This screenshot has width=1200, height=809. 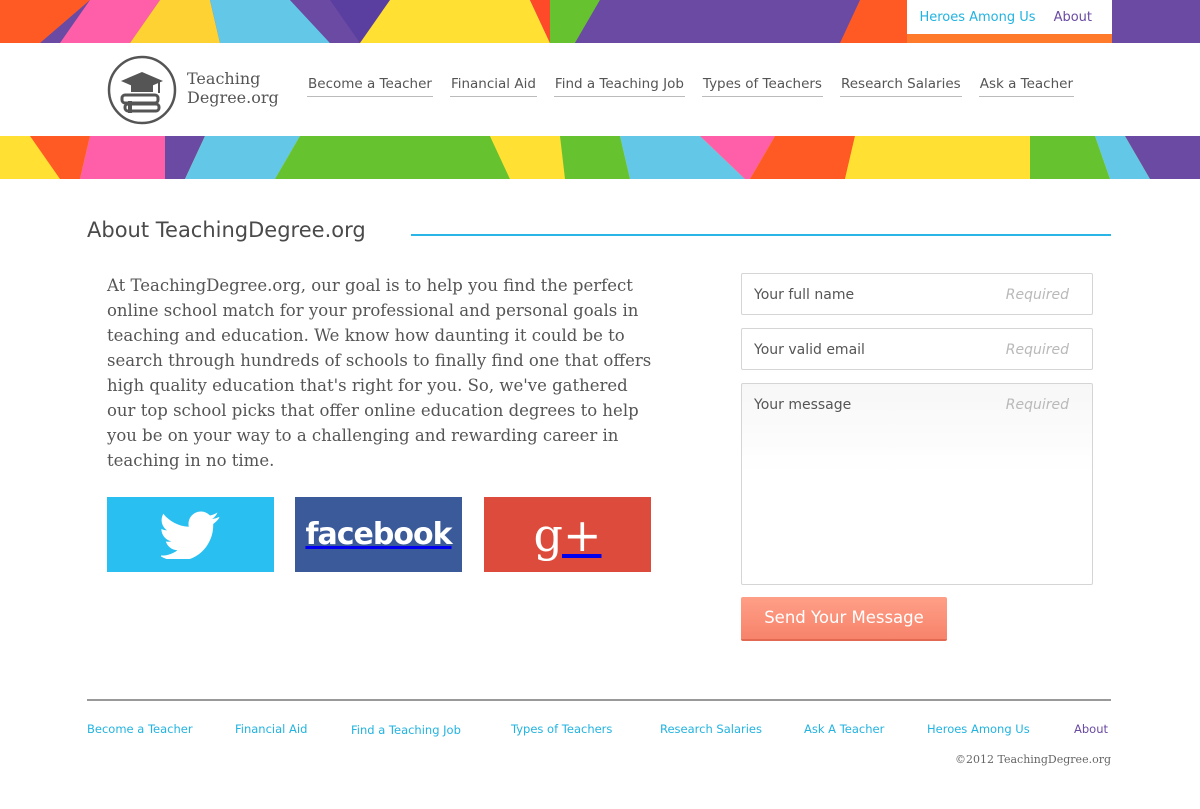 I want to click on twitter-button, so click(x=190, y=534).